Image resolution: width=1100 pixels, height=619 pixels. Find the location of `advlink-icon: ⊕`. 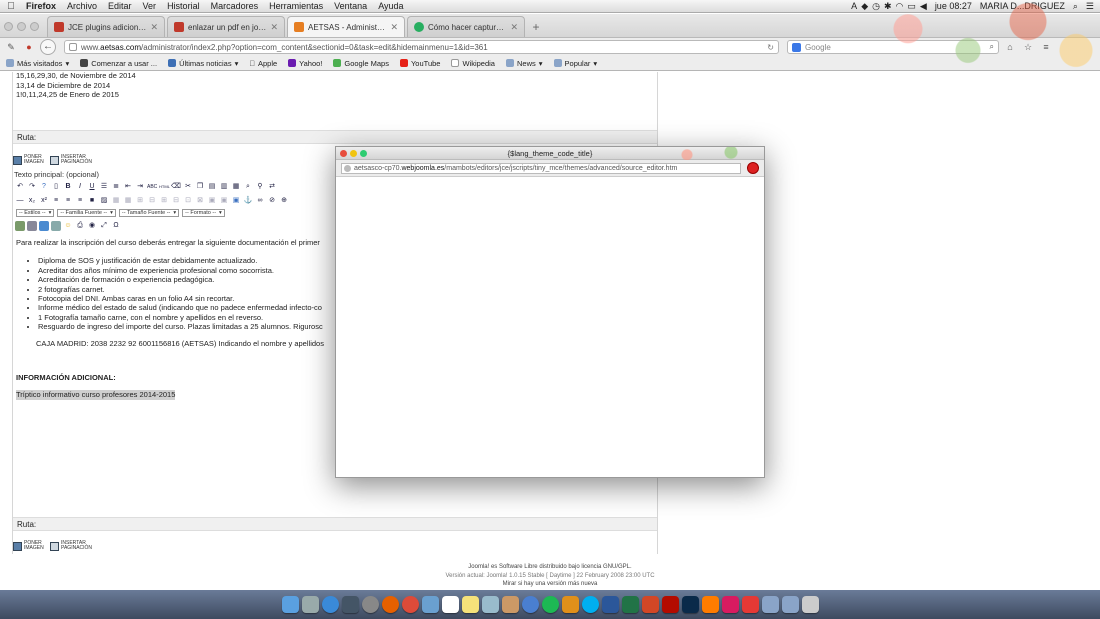

advlink-icon: ⊕ is located at coordinates (284, 201).